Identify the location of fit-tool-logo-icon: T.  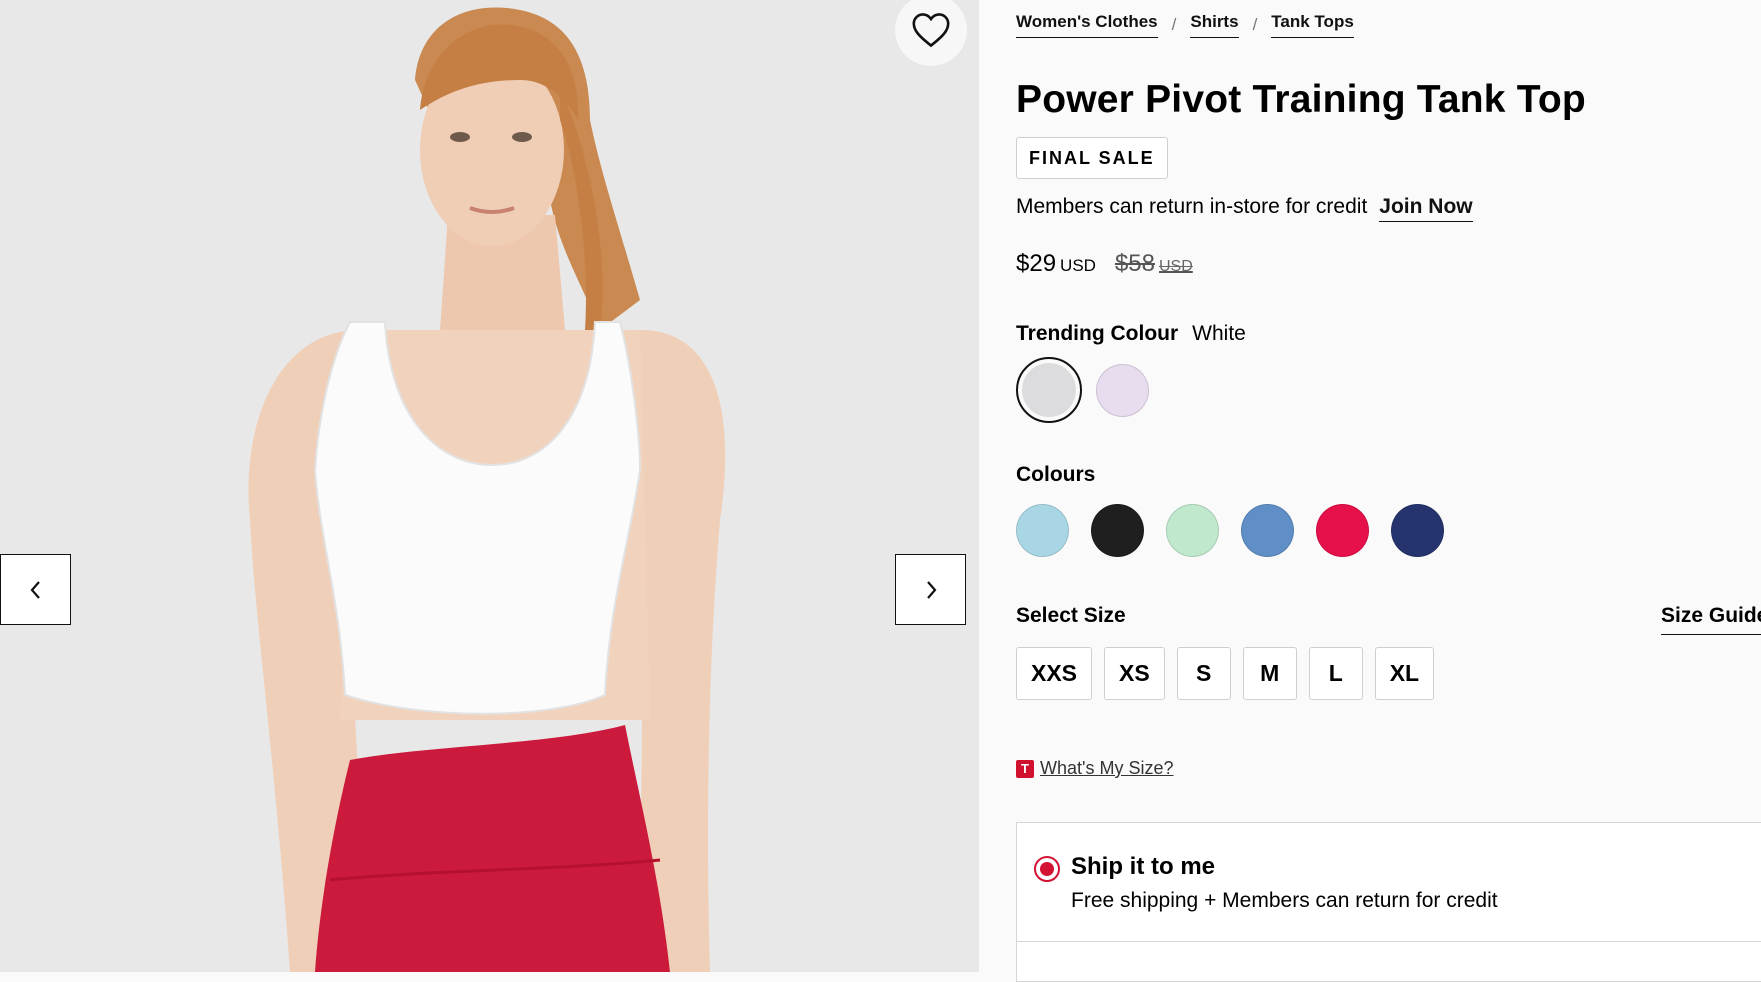
(1025, 768).